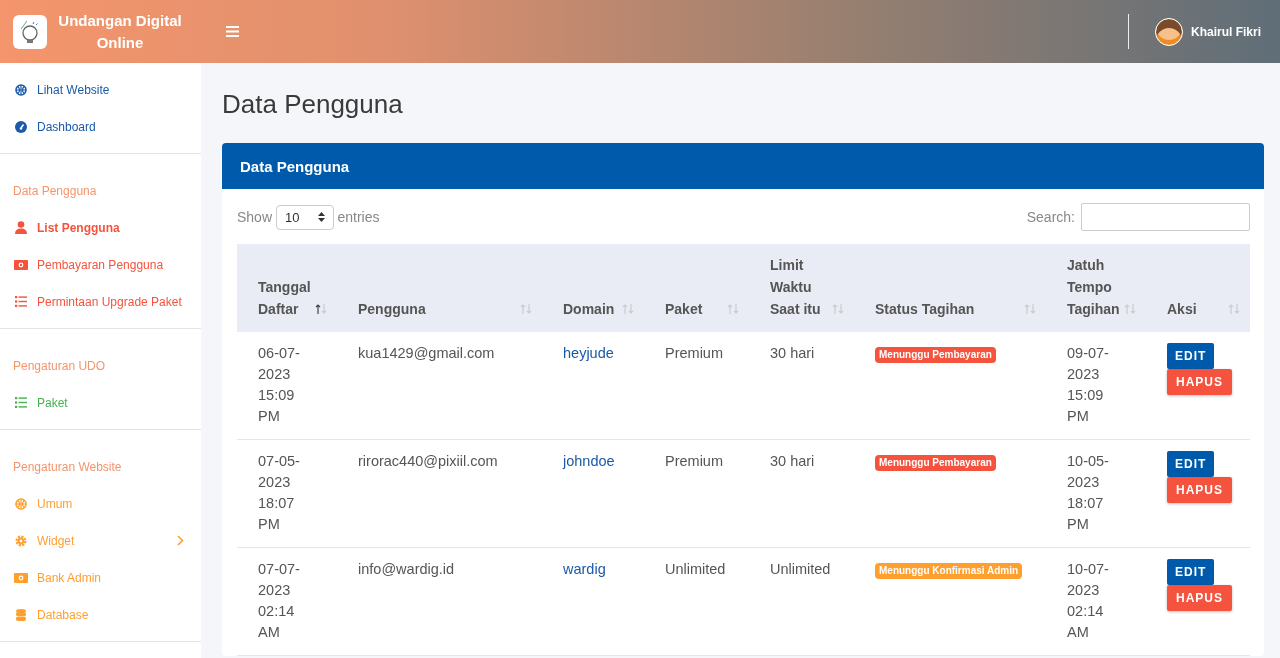 Image resolution: width=1280 pixels, height=658 pixels. Describe the element at coordinates (255, 217) in the screenshot. I see `show-label: Show` at that location.